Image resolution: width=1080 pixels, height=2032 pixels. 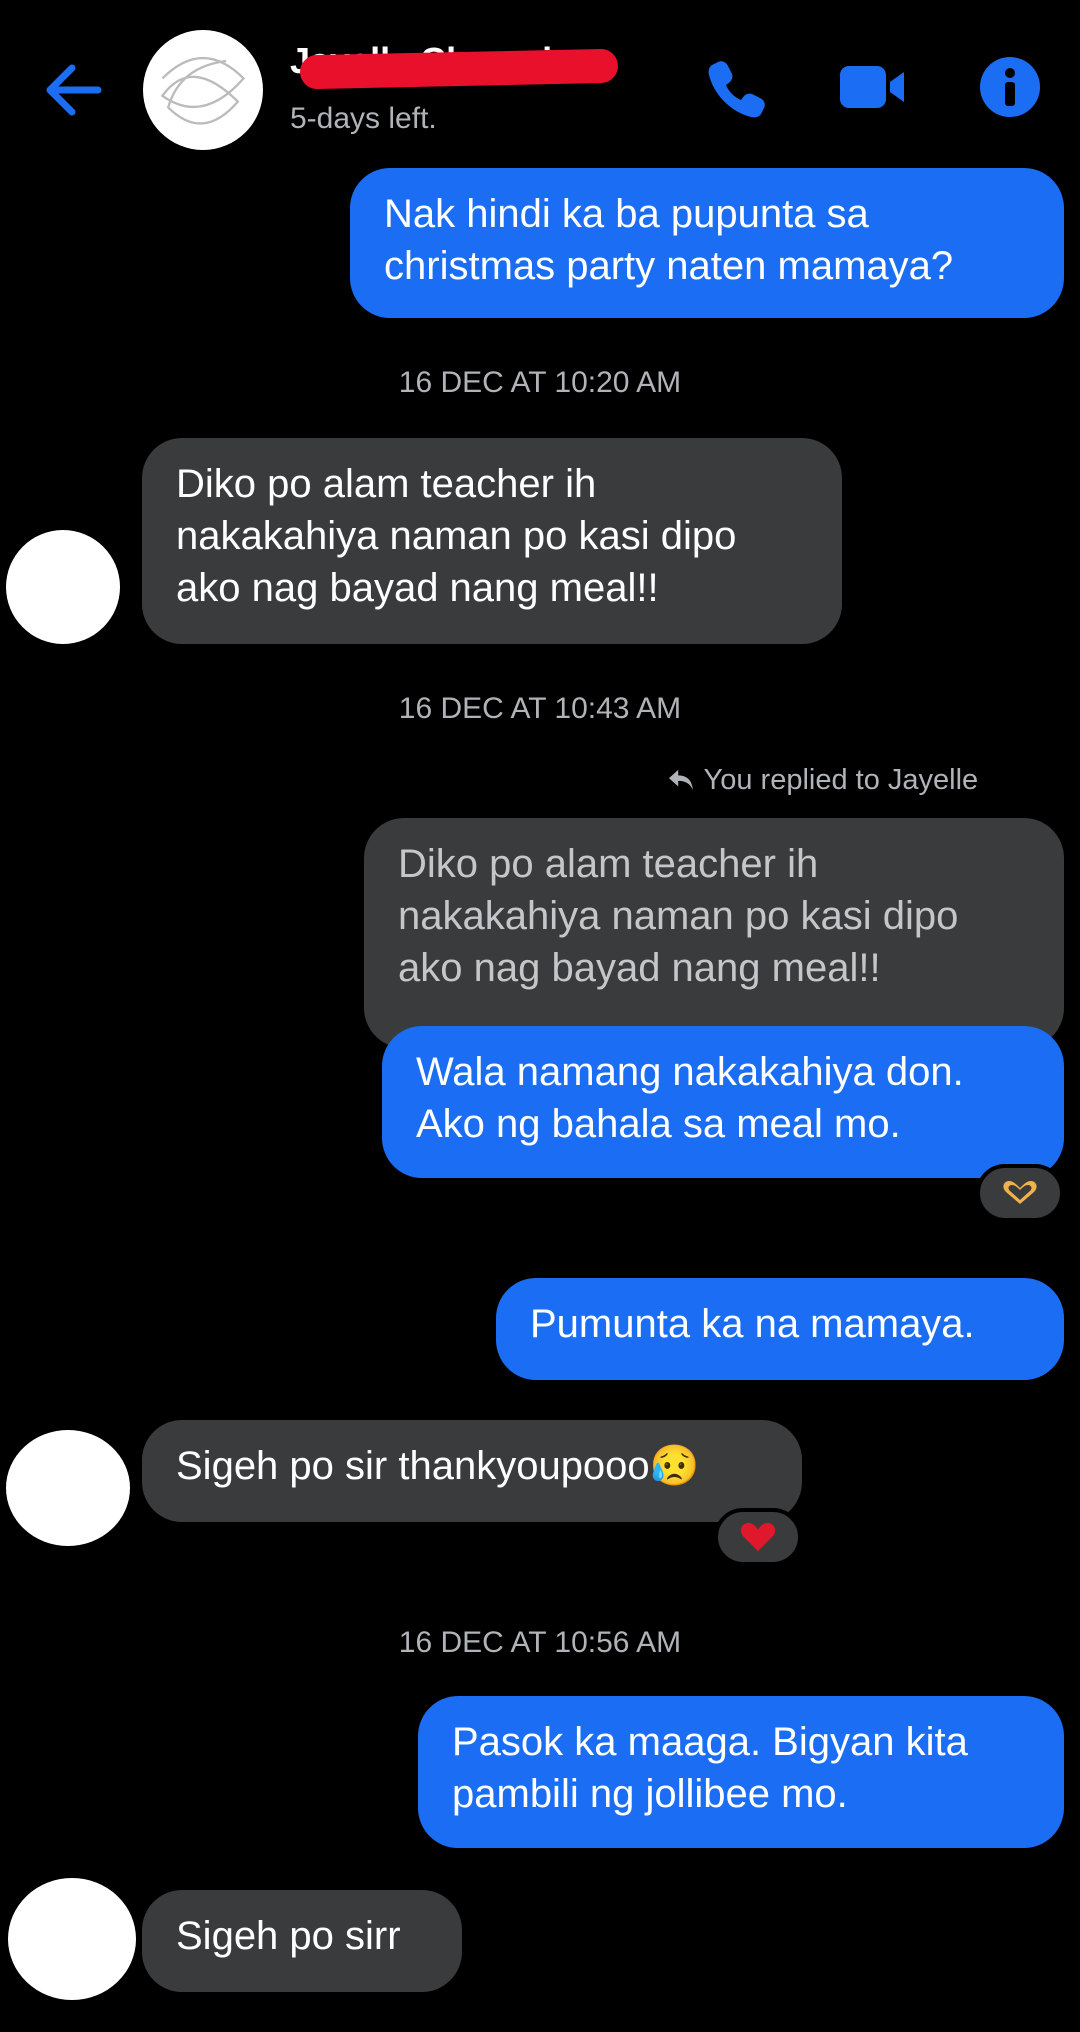 I want to click on reply-arrow-icon, so click(x=685, y=780).